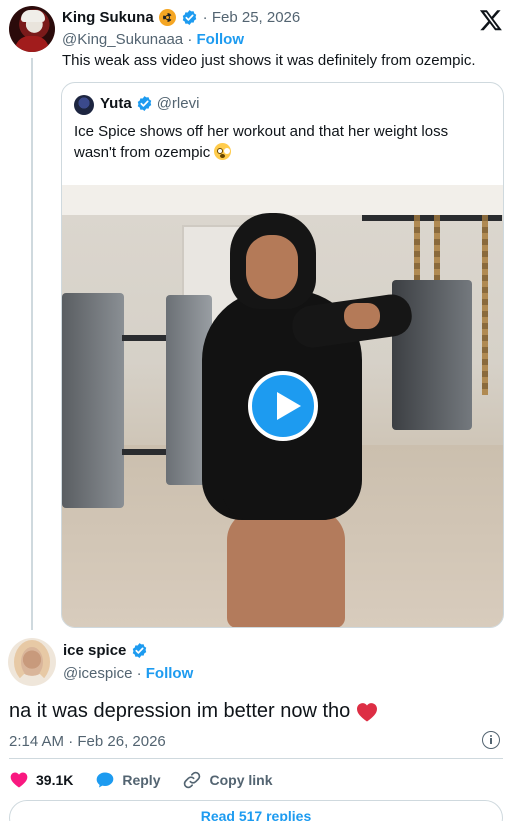  What do you see at coordinates (192, 780) in the screenshot?
I see `link-icon` at bounding box center [192, 780].